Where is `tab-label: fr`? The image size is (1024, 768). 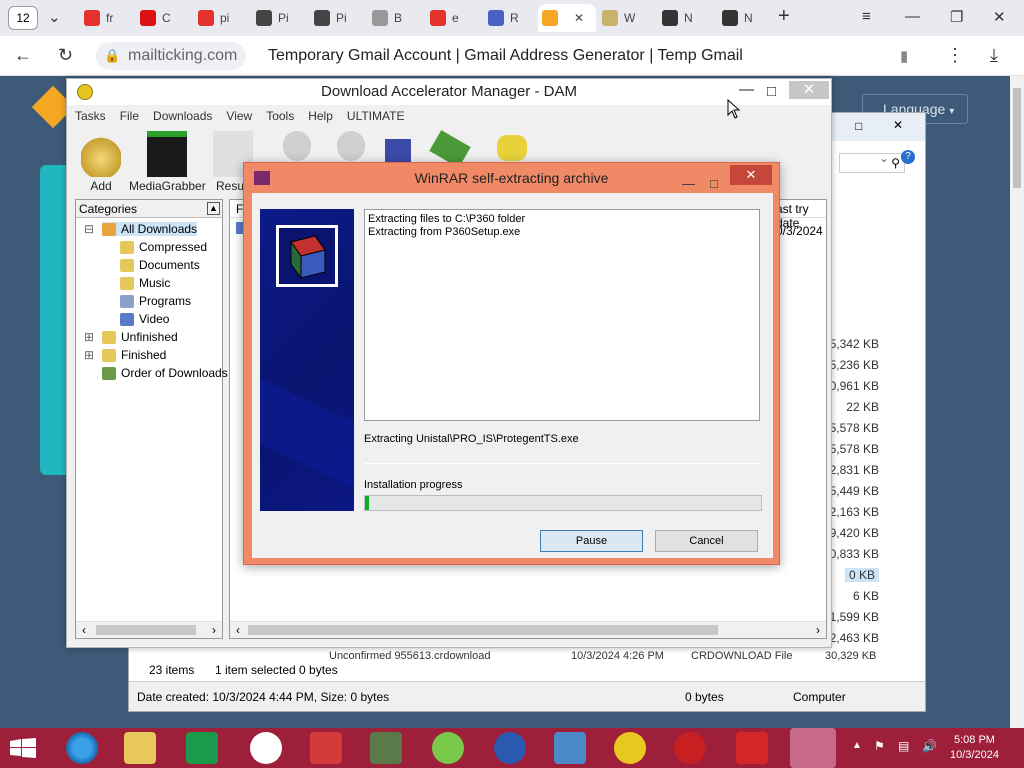 tab-label: fr is located at coordinates (110, 18).